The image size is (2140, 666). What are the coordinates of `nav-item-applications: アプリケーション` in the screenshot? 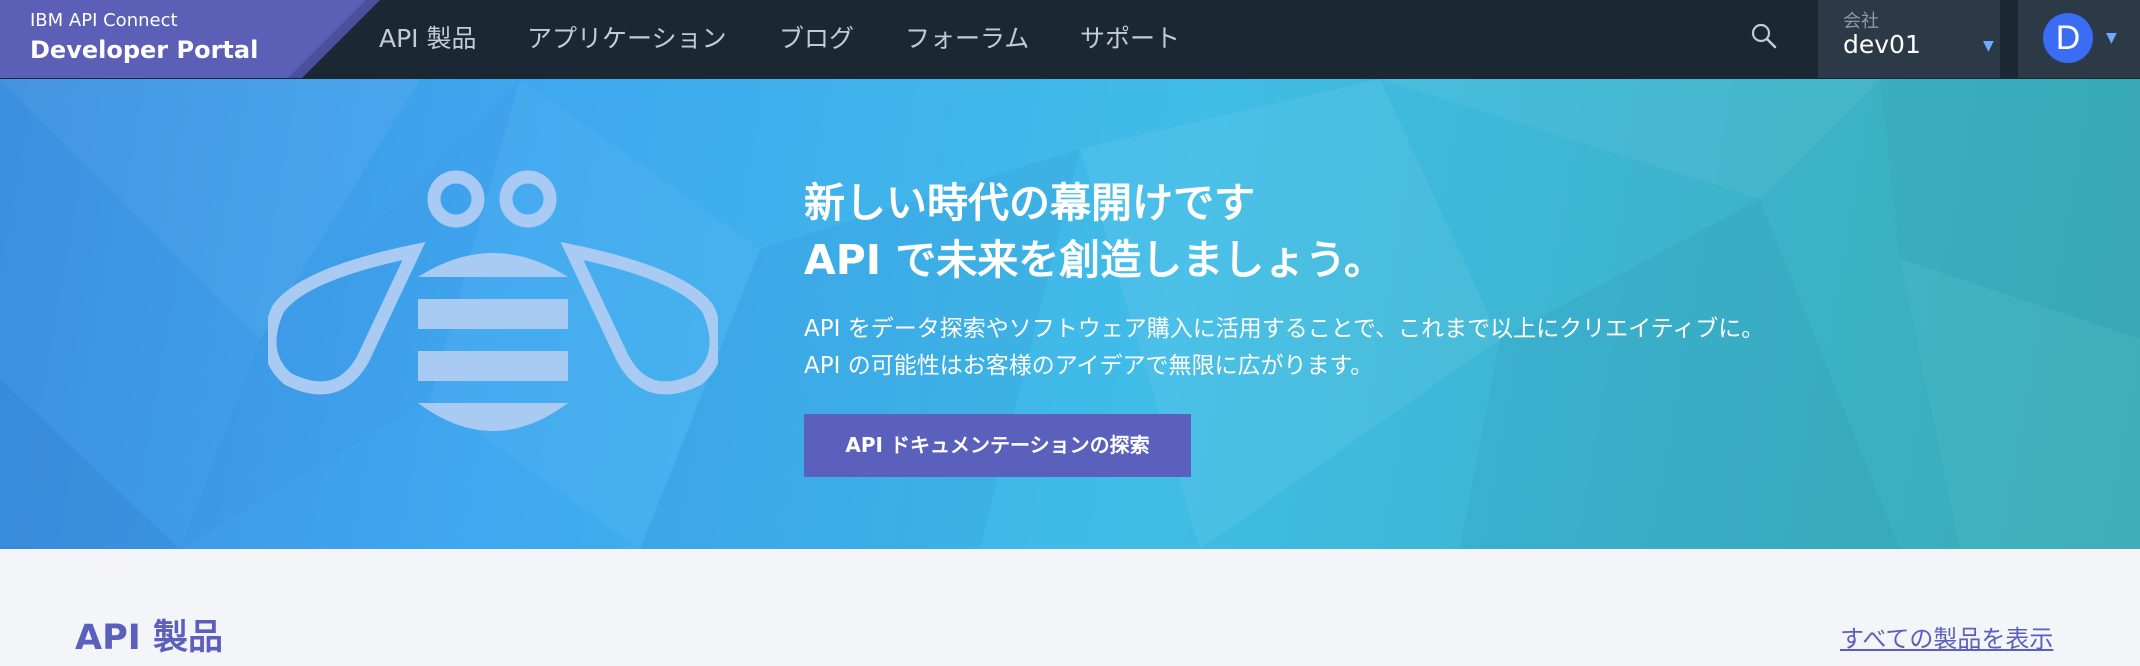 It's located at (627, 37).